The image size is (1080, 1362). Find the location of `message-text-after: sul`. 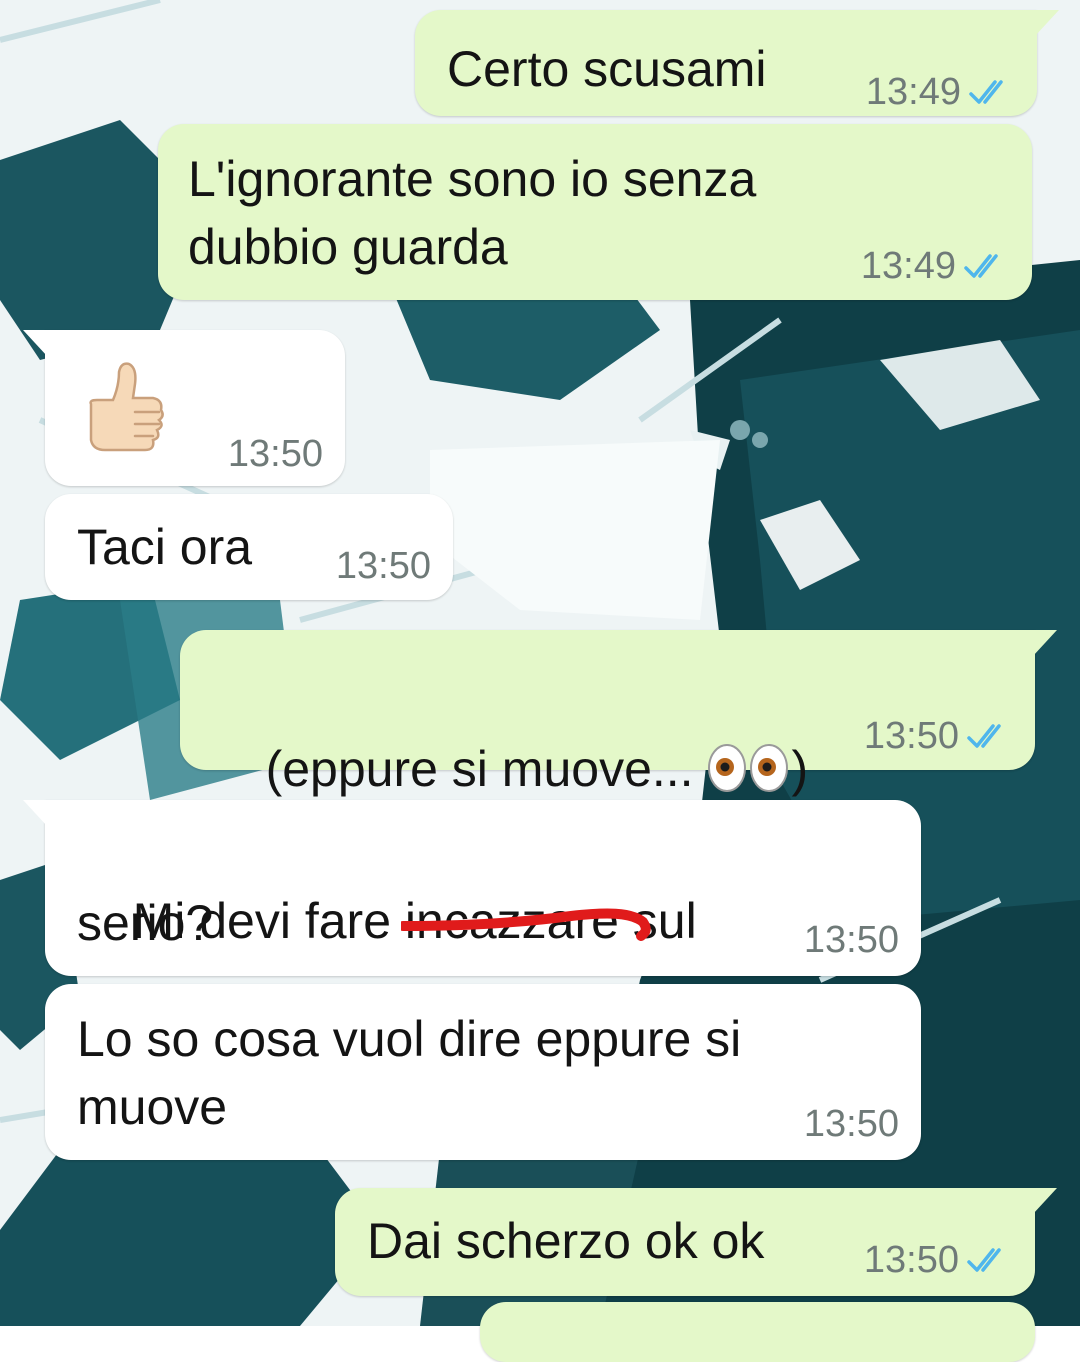

message-text-after: sul is located at coordinates (657, 921).